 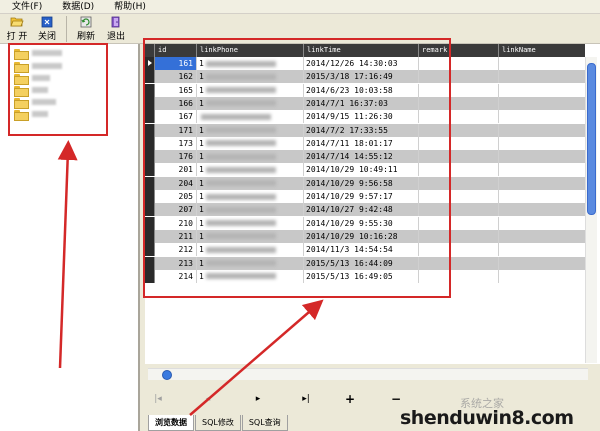 I want to click on cell-linktime: 2014/10/29 9:57:17, so click(x=361, y=196).